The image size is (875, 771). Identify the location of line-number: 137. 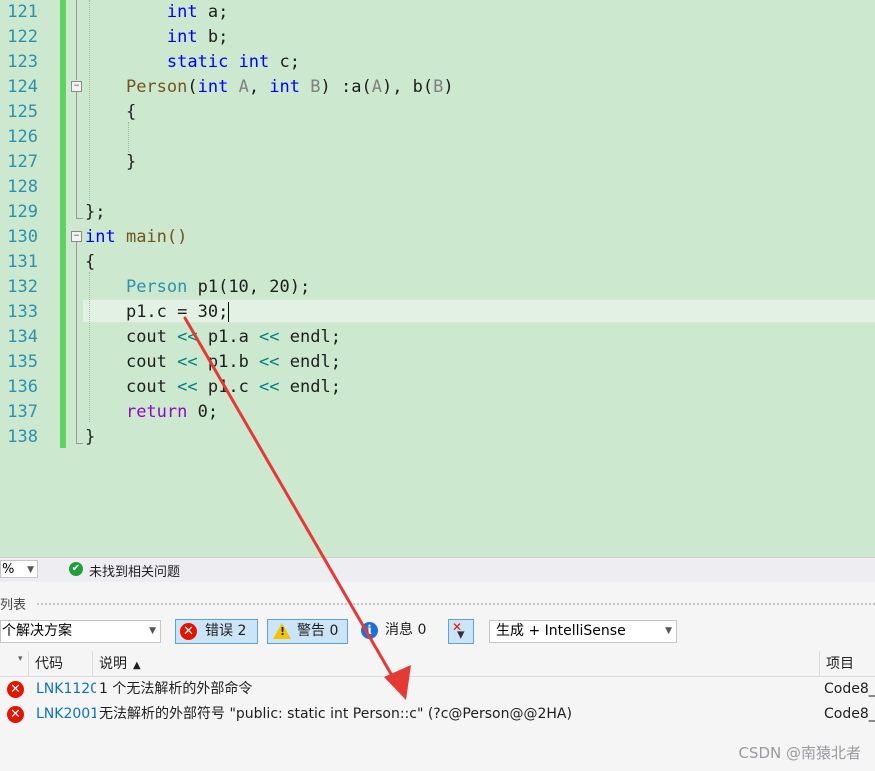
(22, 412).